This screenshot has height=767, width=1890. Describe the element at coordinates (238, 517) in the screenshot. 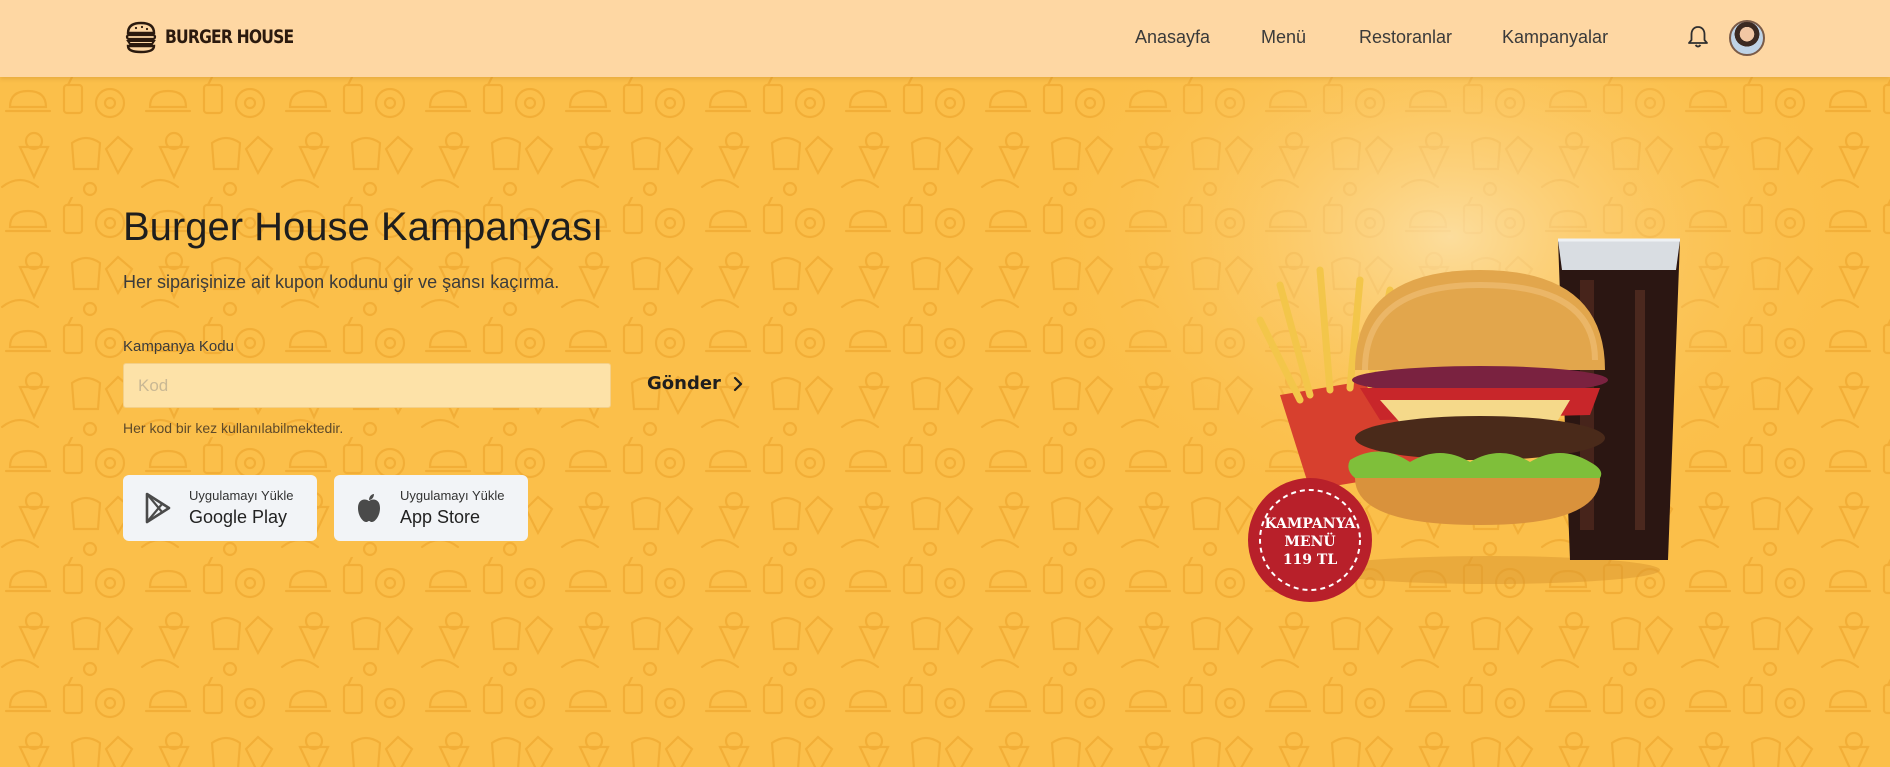

I see `google-play-big-text: Google Play` at that location.